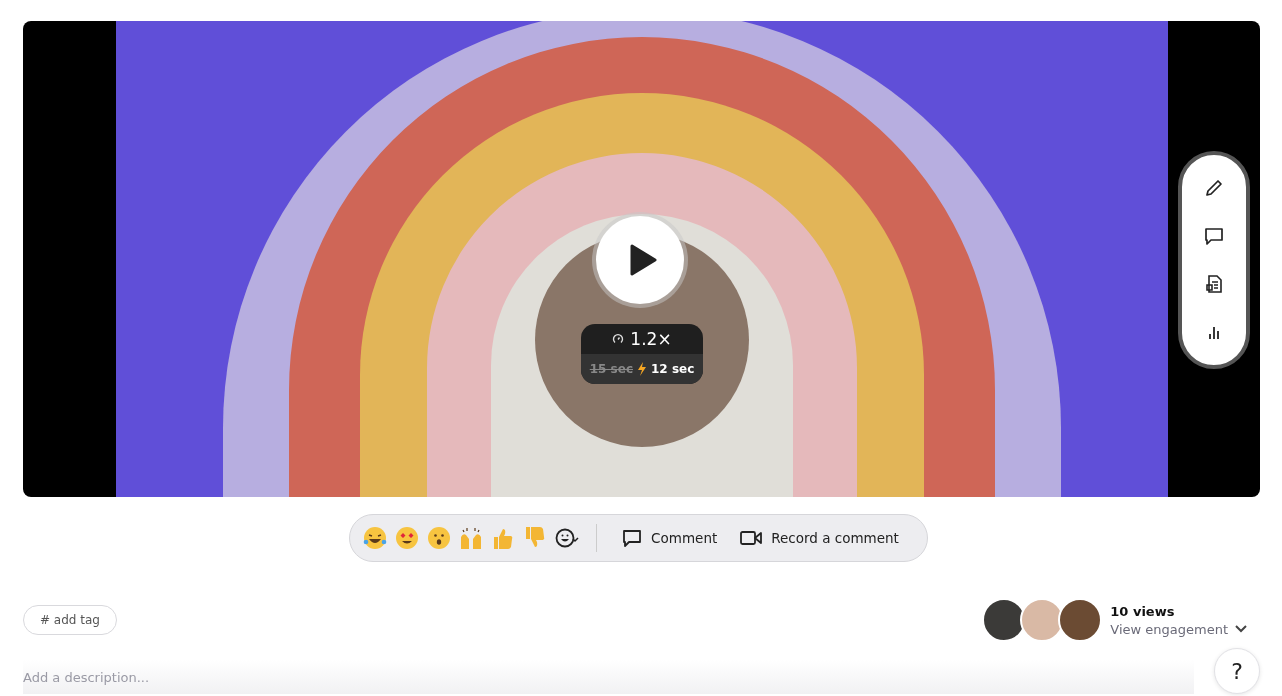  Describe the element at coordinates (70, 620) in the screenshot. I see `add-tag-button: # add tag` at that location.